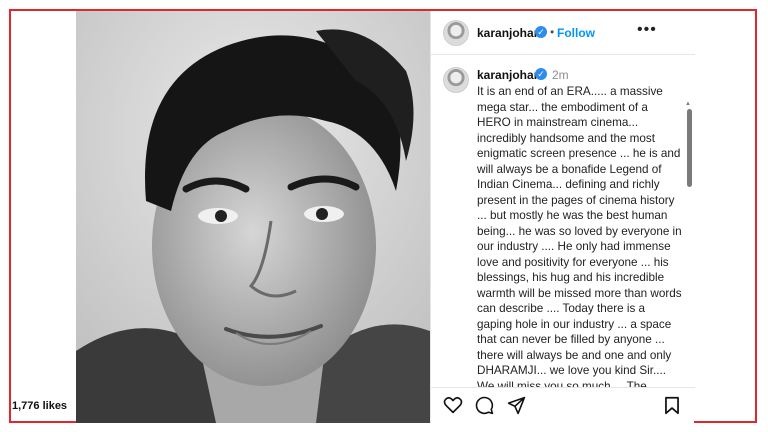  Describe the element at coordinates (39, 406) in the screenshot. I see `likes-count: 1,776 likes` at that location.